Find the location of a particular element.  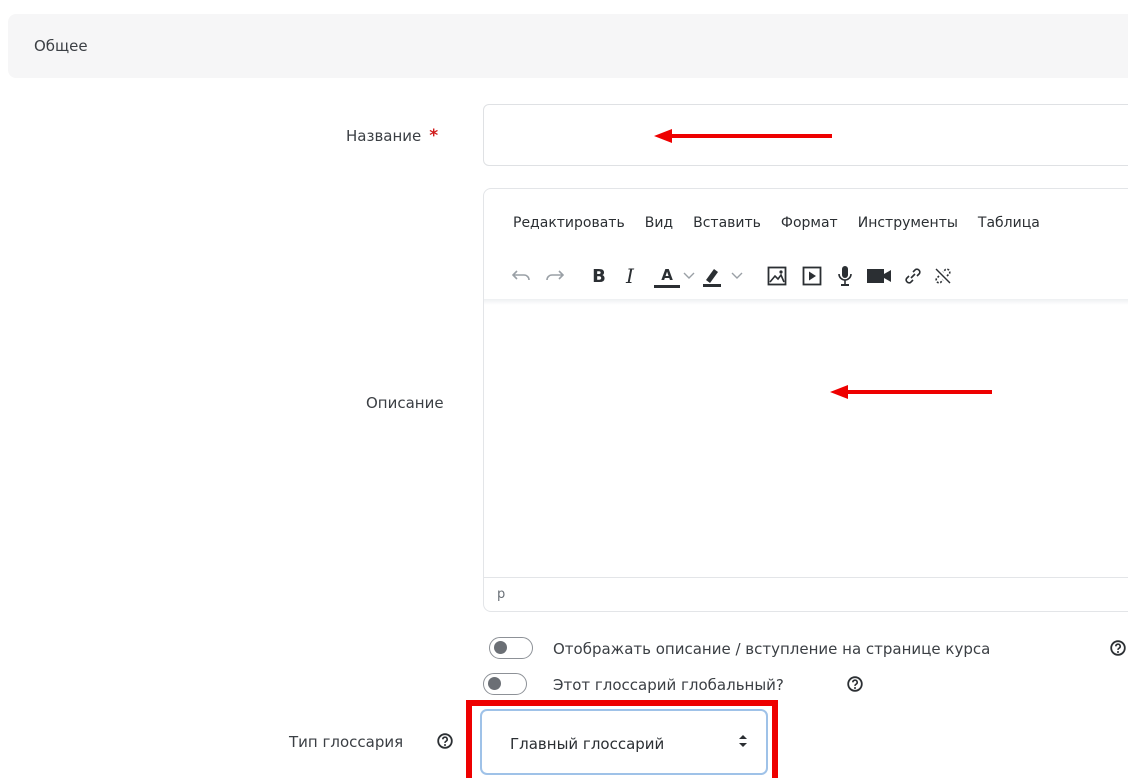

menu-table: Таблица is located at coordinates (1009, 223).